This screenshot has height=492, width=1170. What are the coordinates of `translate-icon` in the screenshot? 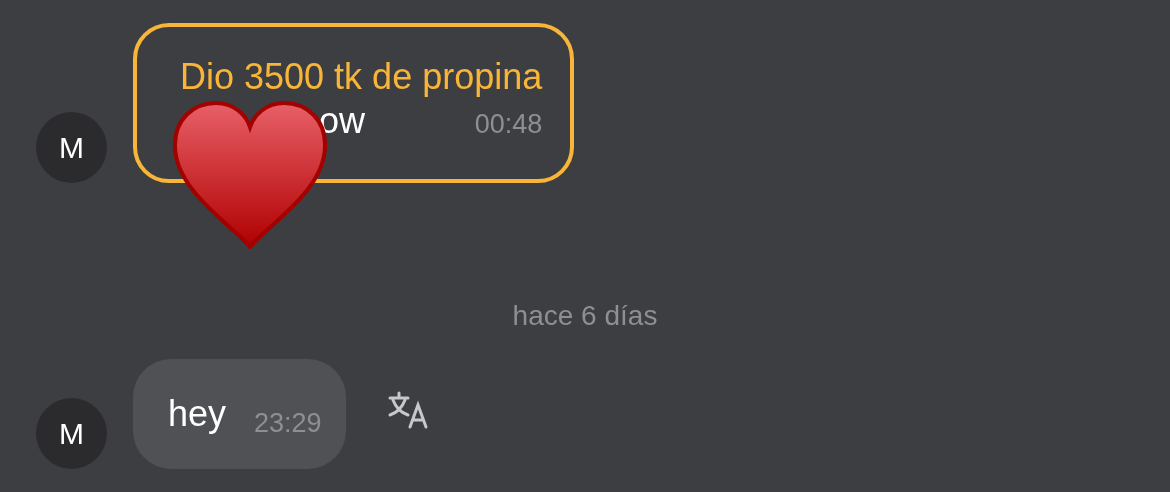 It's located at (407, 410).